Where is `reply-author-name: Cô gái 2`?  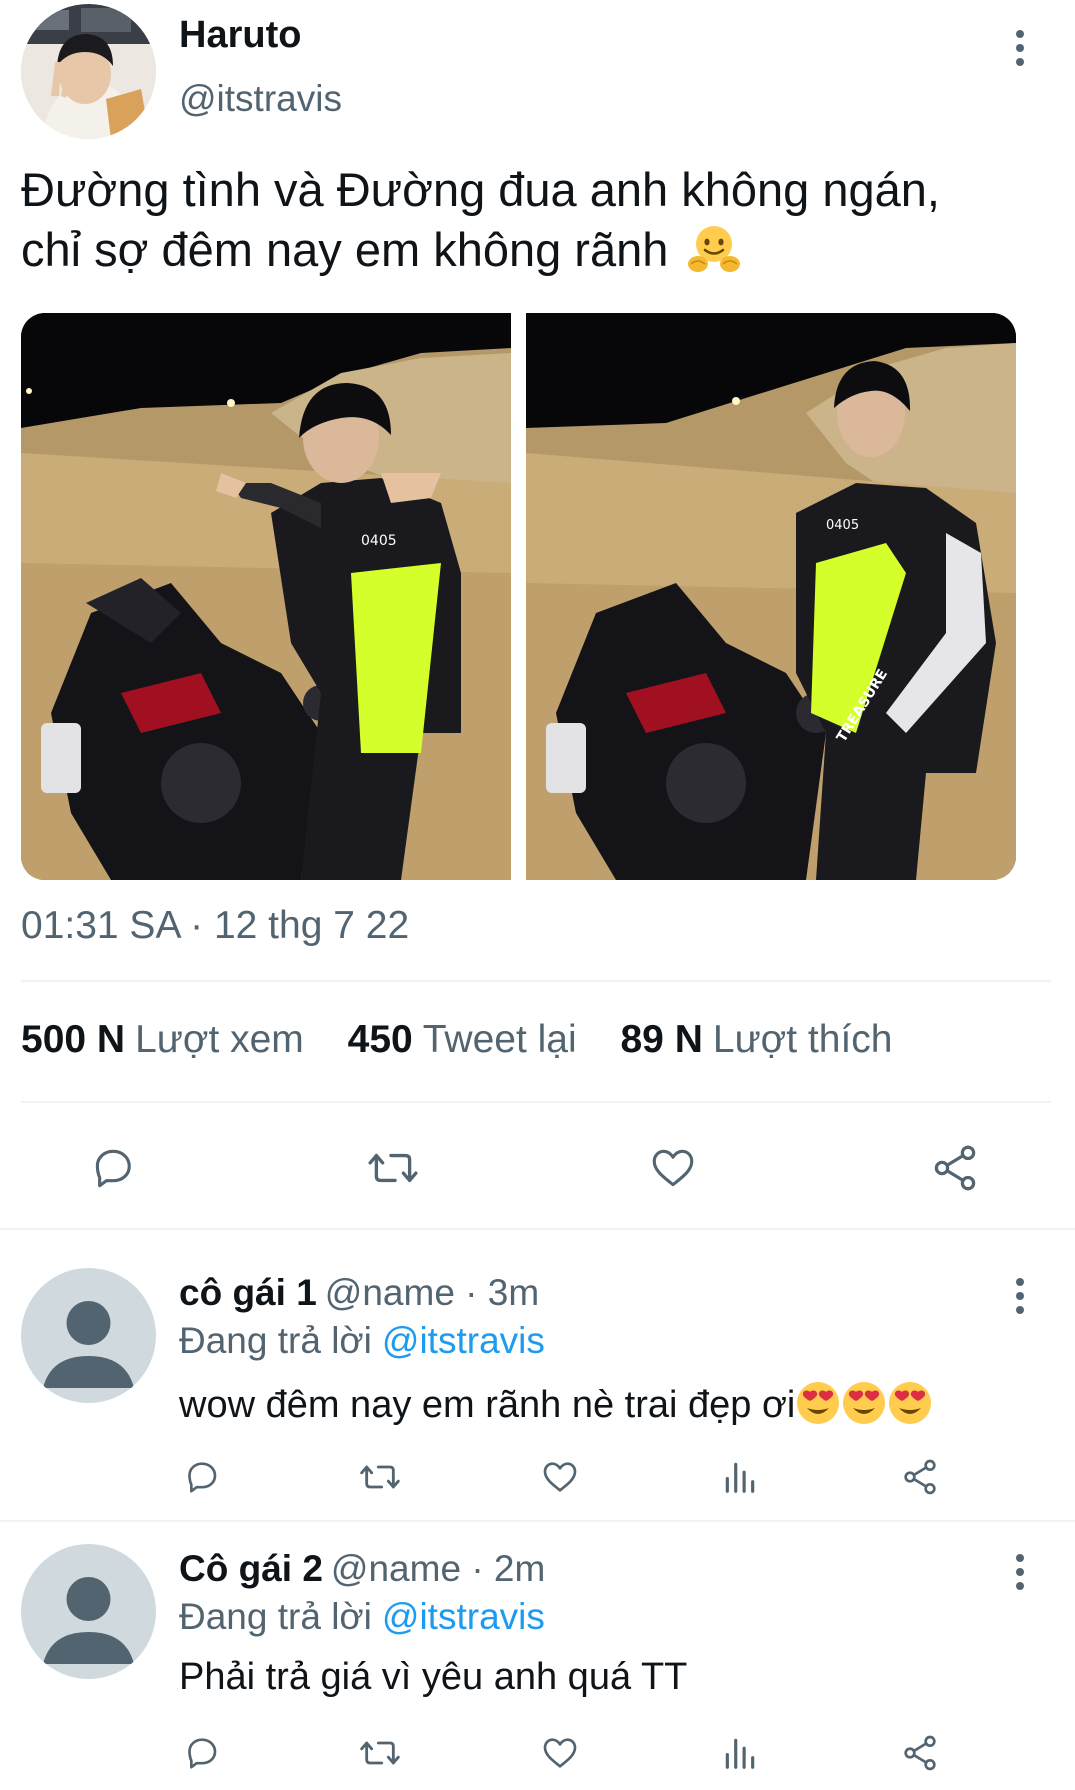
reply-author-name: Cô gái 2 is located at coordinates (251, 1568).